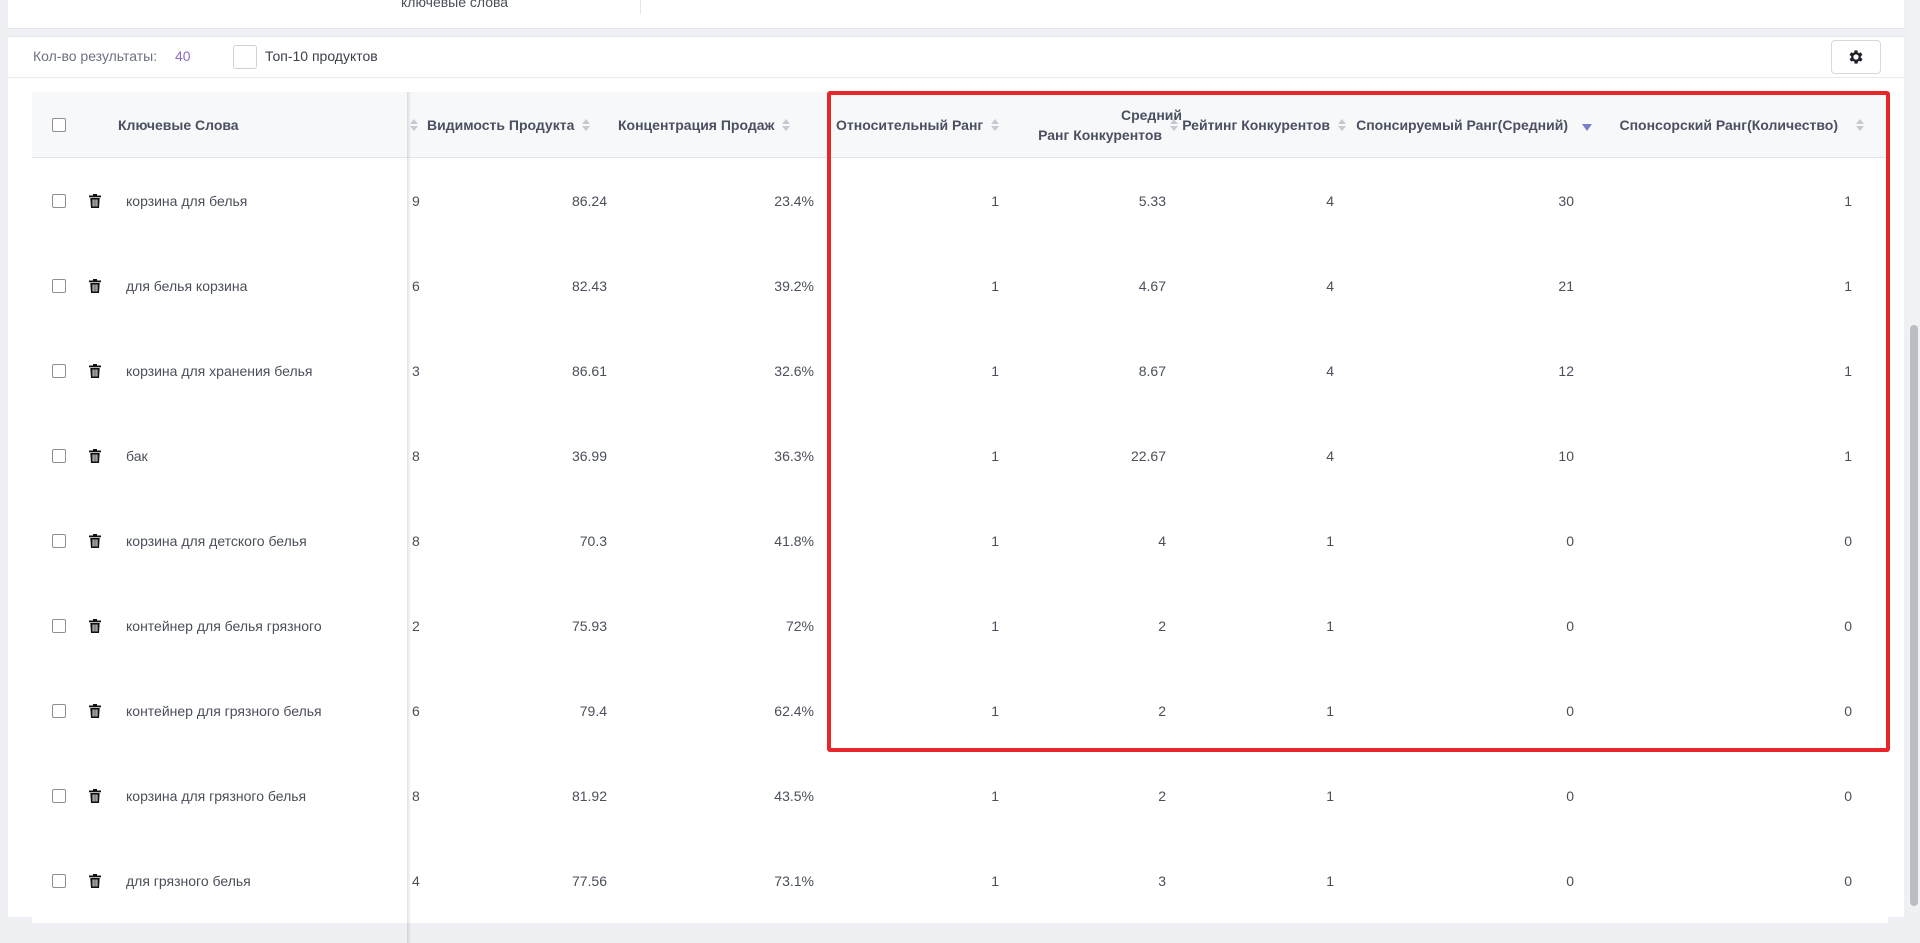  What do you see at coordinates (321, 56) in the screenshot?
I see `top10-label: Топ-10 продуктов` at bounding box center [321, 56].